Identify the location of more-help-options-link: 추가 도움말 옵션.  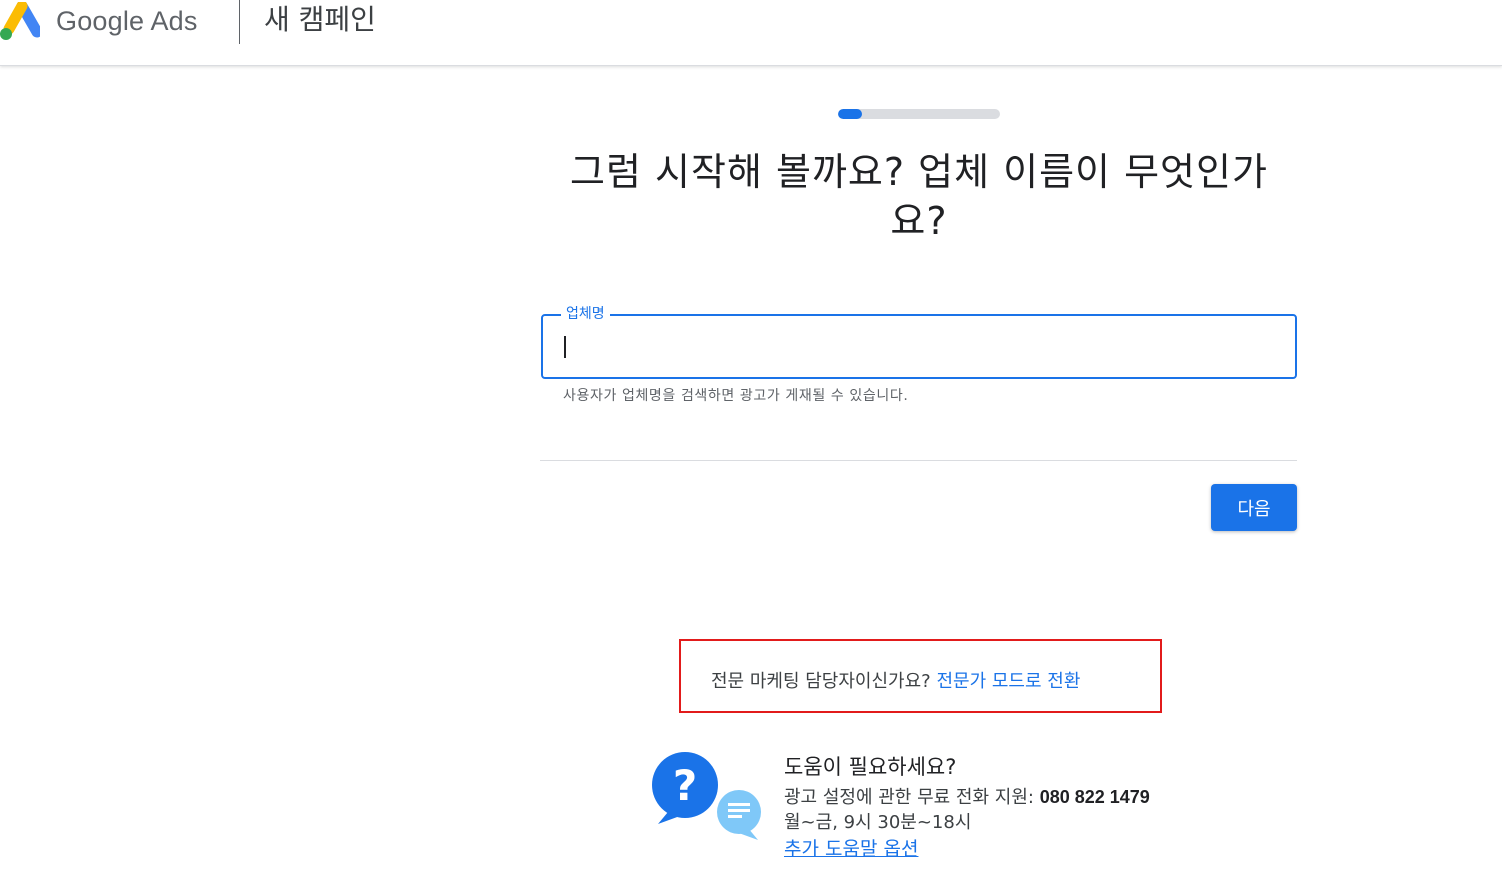
(851, 849).